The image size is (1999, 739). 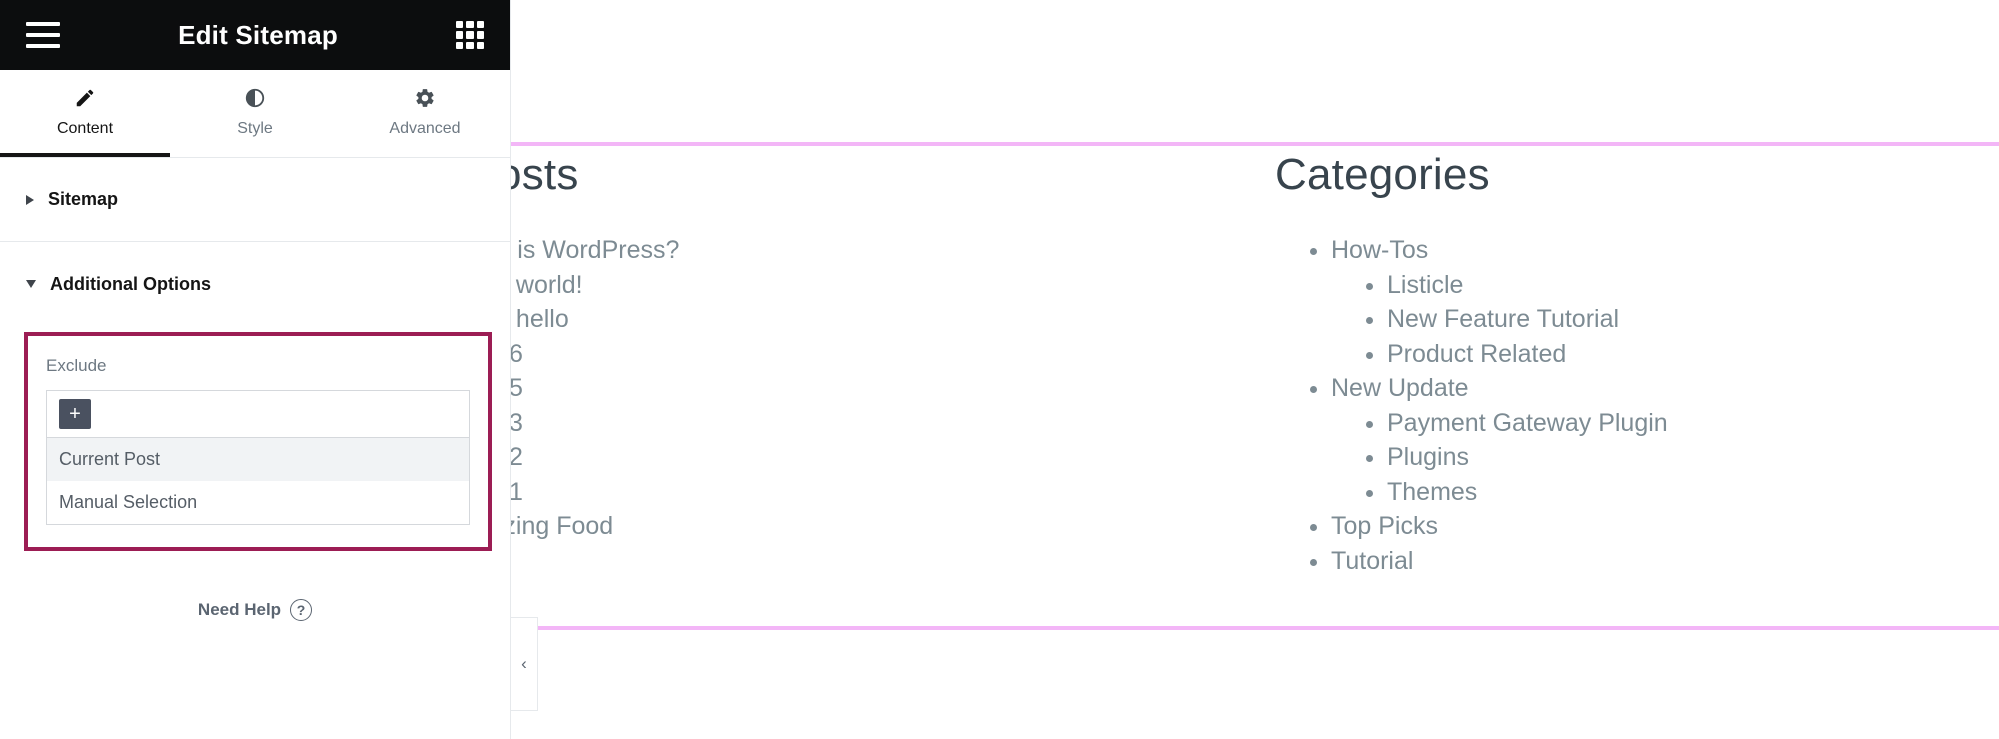 What do you see at coordinates (255, 284) in the screenshot?
I see `section-additional-options: Additional Options` at bounding box center [255, 284].